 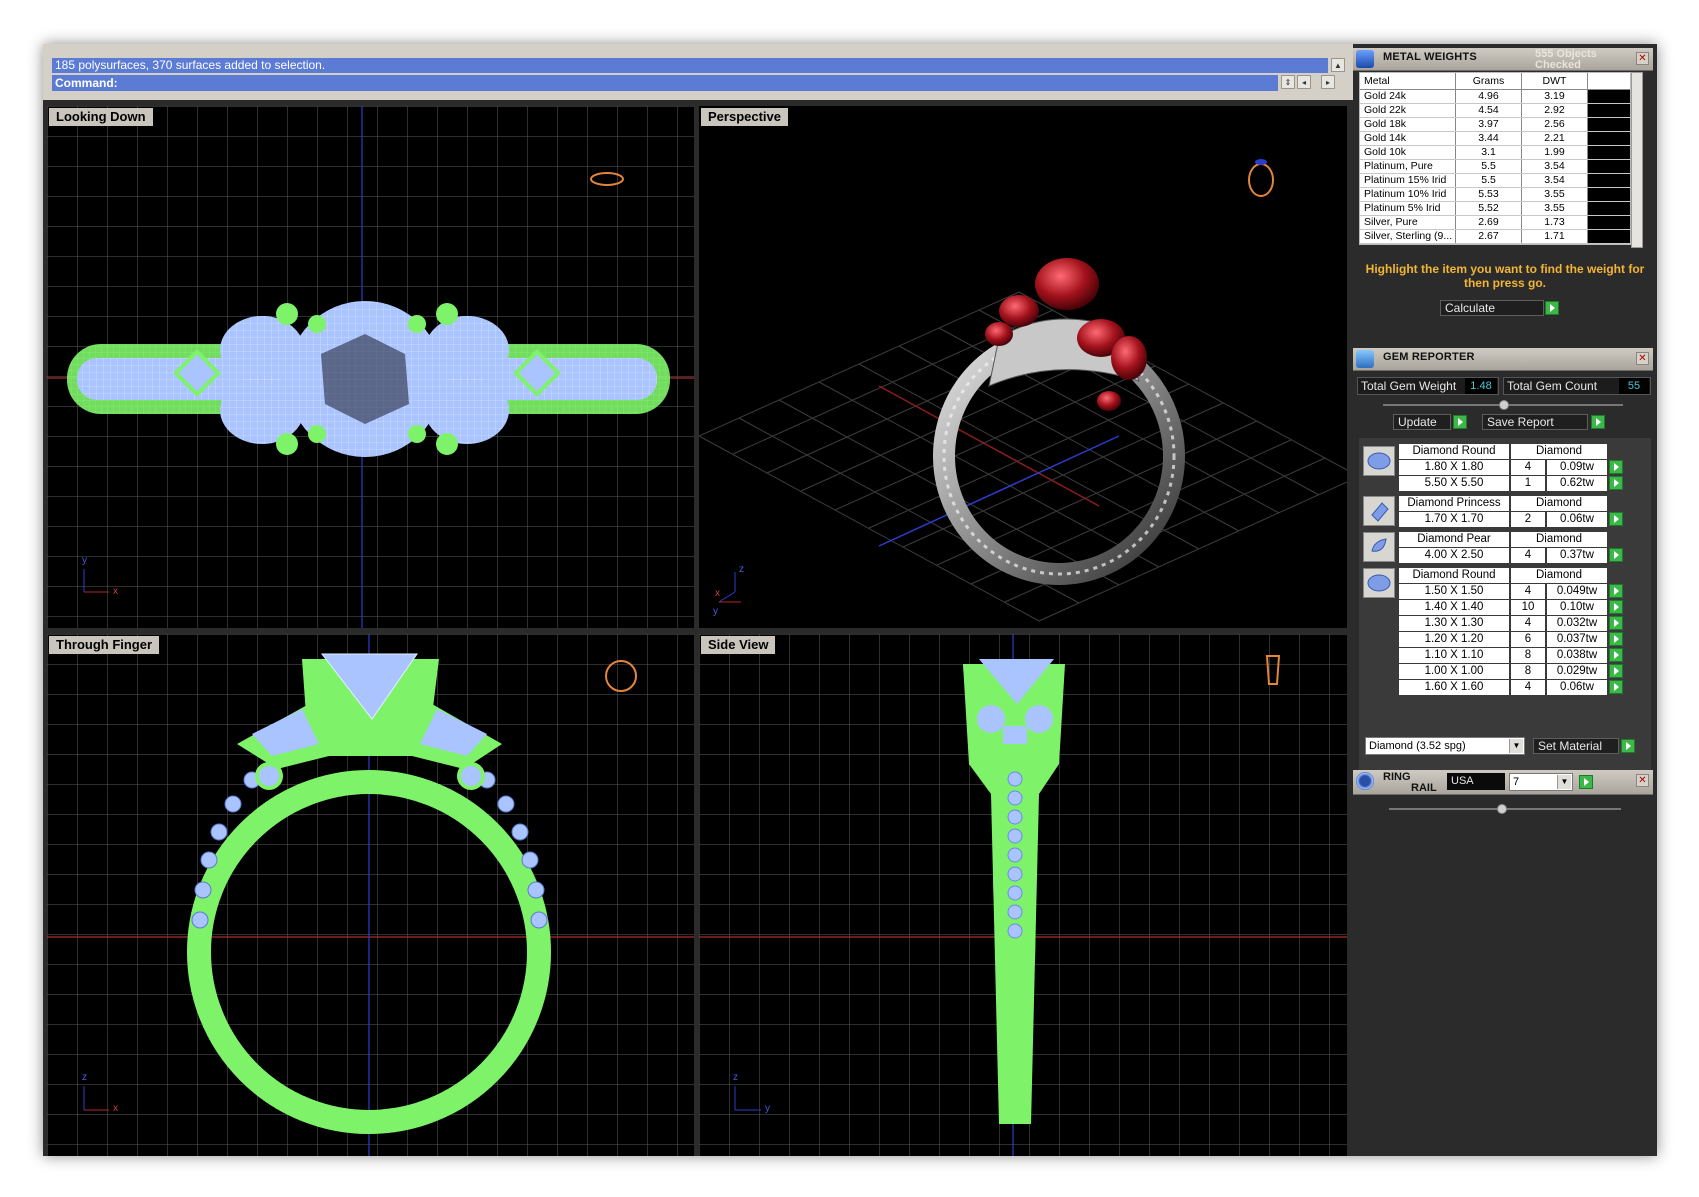 I want to click on gem-size: 1.40 X 1.40, so click(x=1454, y=607).